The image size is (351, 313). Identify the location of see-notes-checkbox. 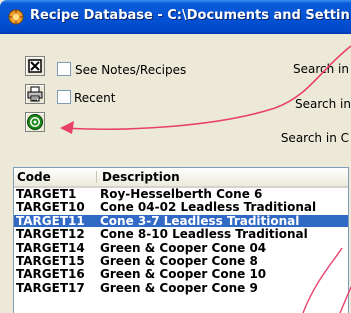
(64, 69).